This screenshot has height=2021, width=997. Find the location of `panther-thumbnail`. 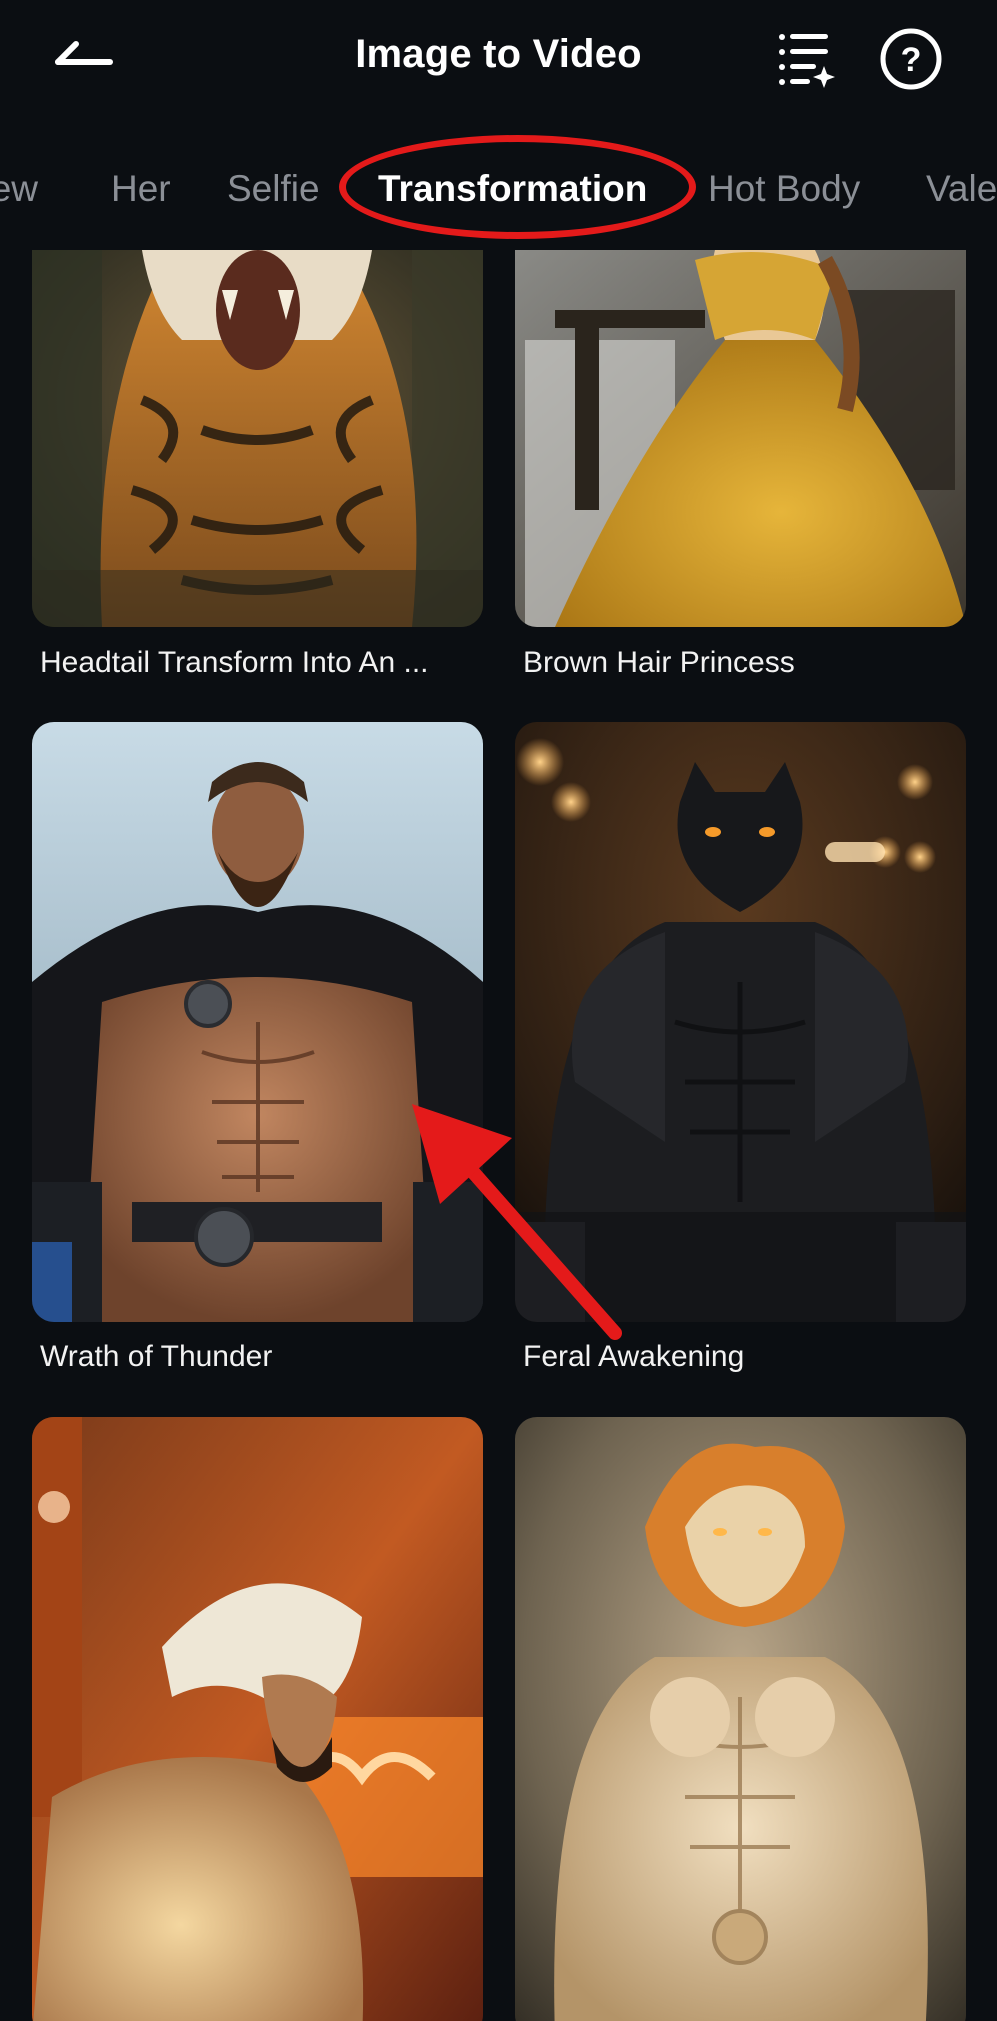

panther-thumbnail is located at coordinates (740, 1022).